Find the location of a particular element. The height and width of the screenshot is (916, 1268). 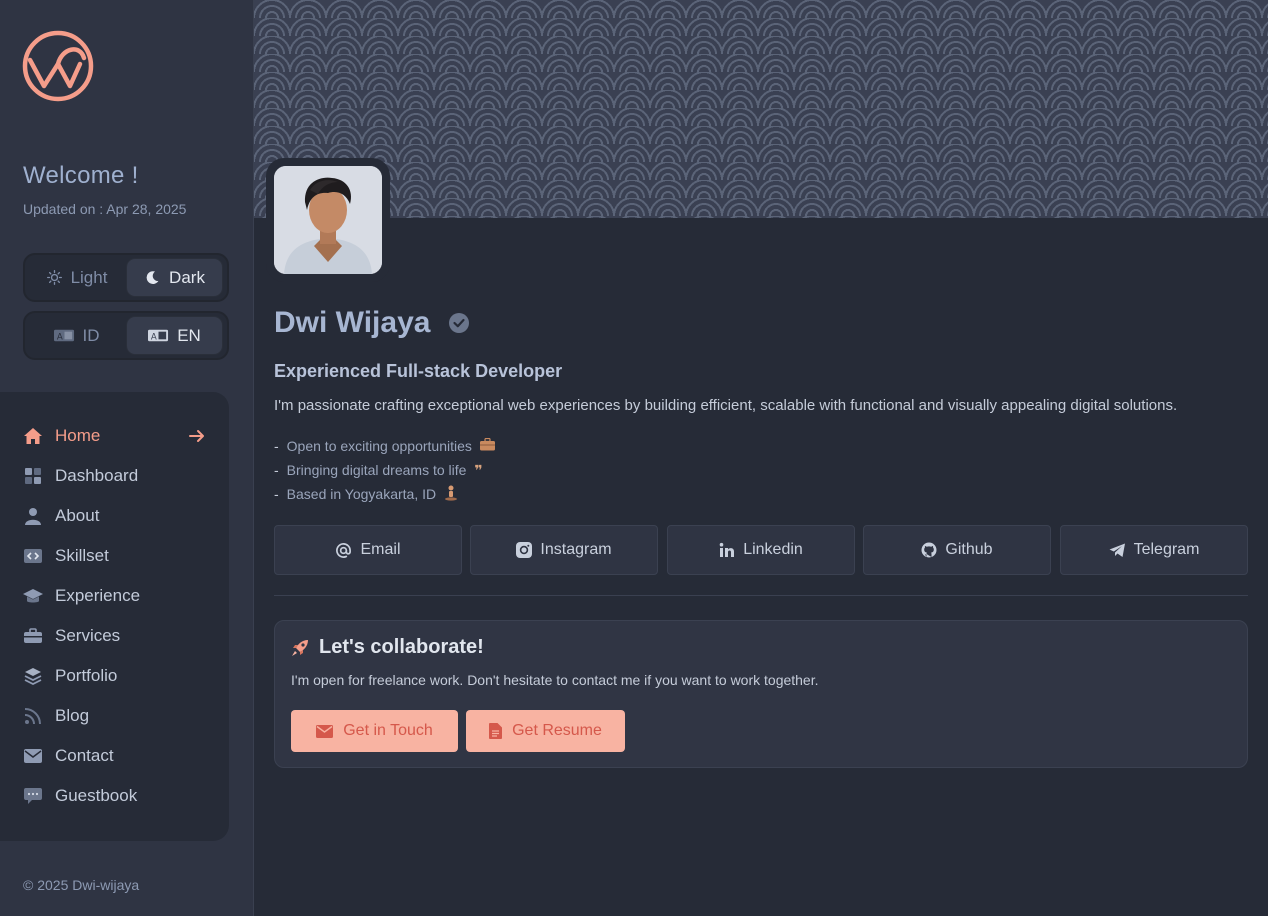

person-standing-icon is located at coordinates (451, 494).